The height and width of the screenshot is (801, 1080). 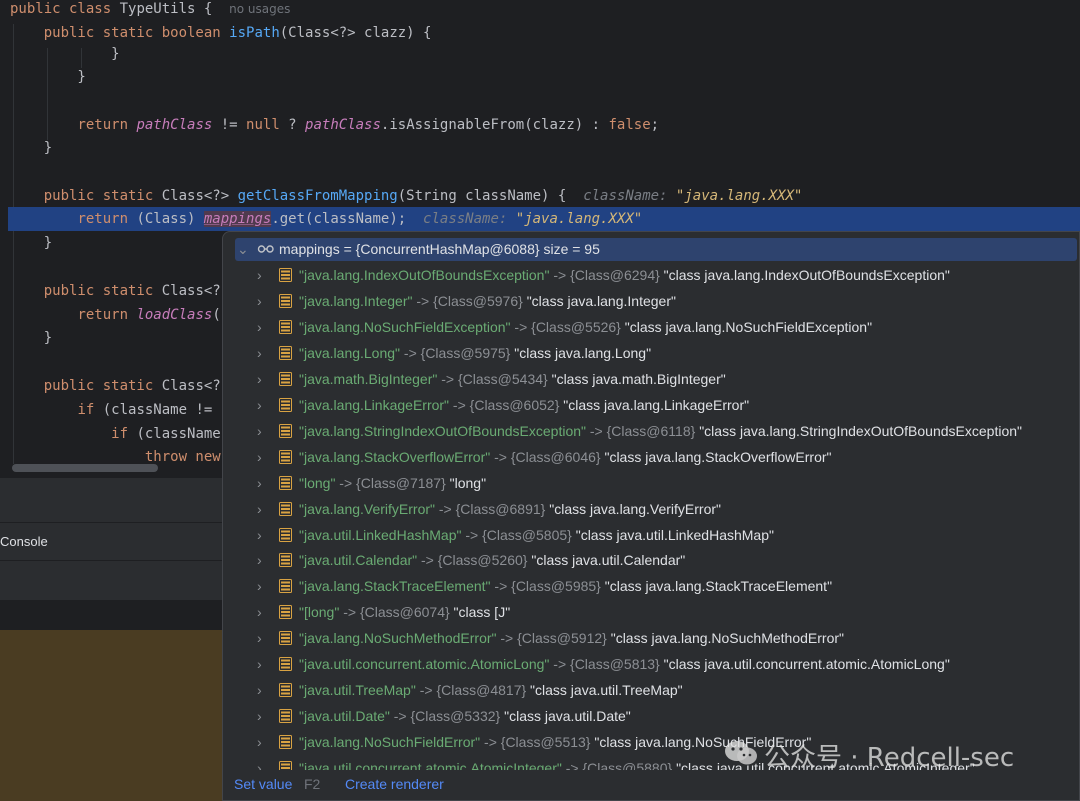 What do you see at coordinates (555, 456) in the screenshot?
I see `entry-ref: {Class@6046}` at bounding box center [555, 456].